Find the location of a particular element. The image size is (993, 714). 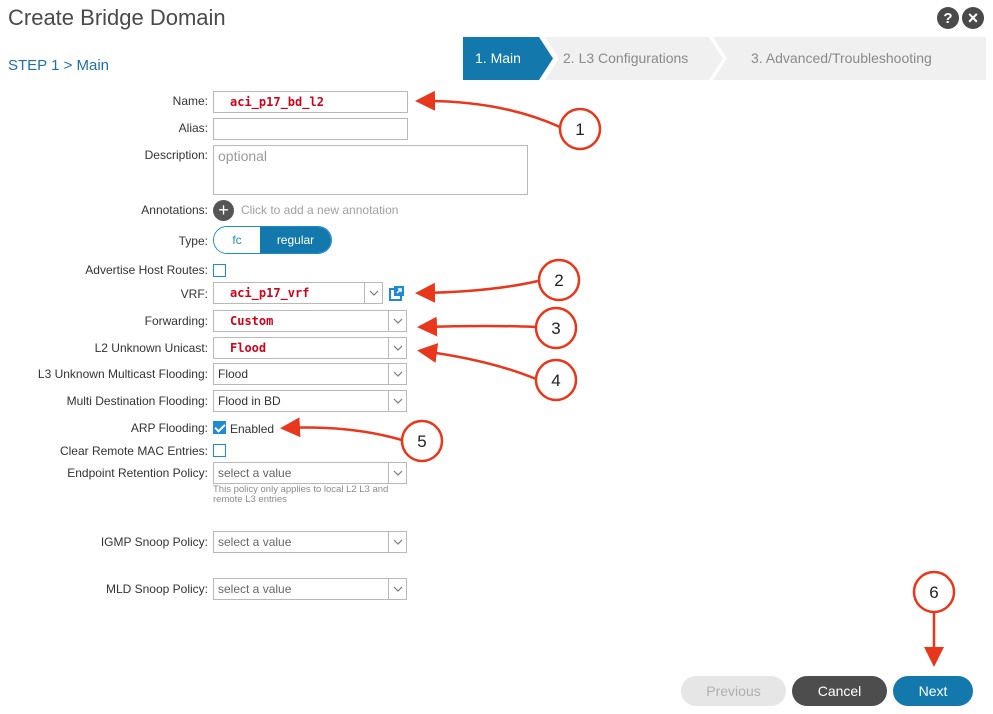

forwarding-select: Custom is located at coordinates (310, 321).